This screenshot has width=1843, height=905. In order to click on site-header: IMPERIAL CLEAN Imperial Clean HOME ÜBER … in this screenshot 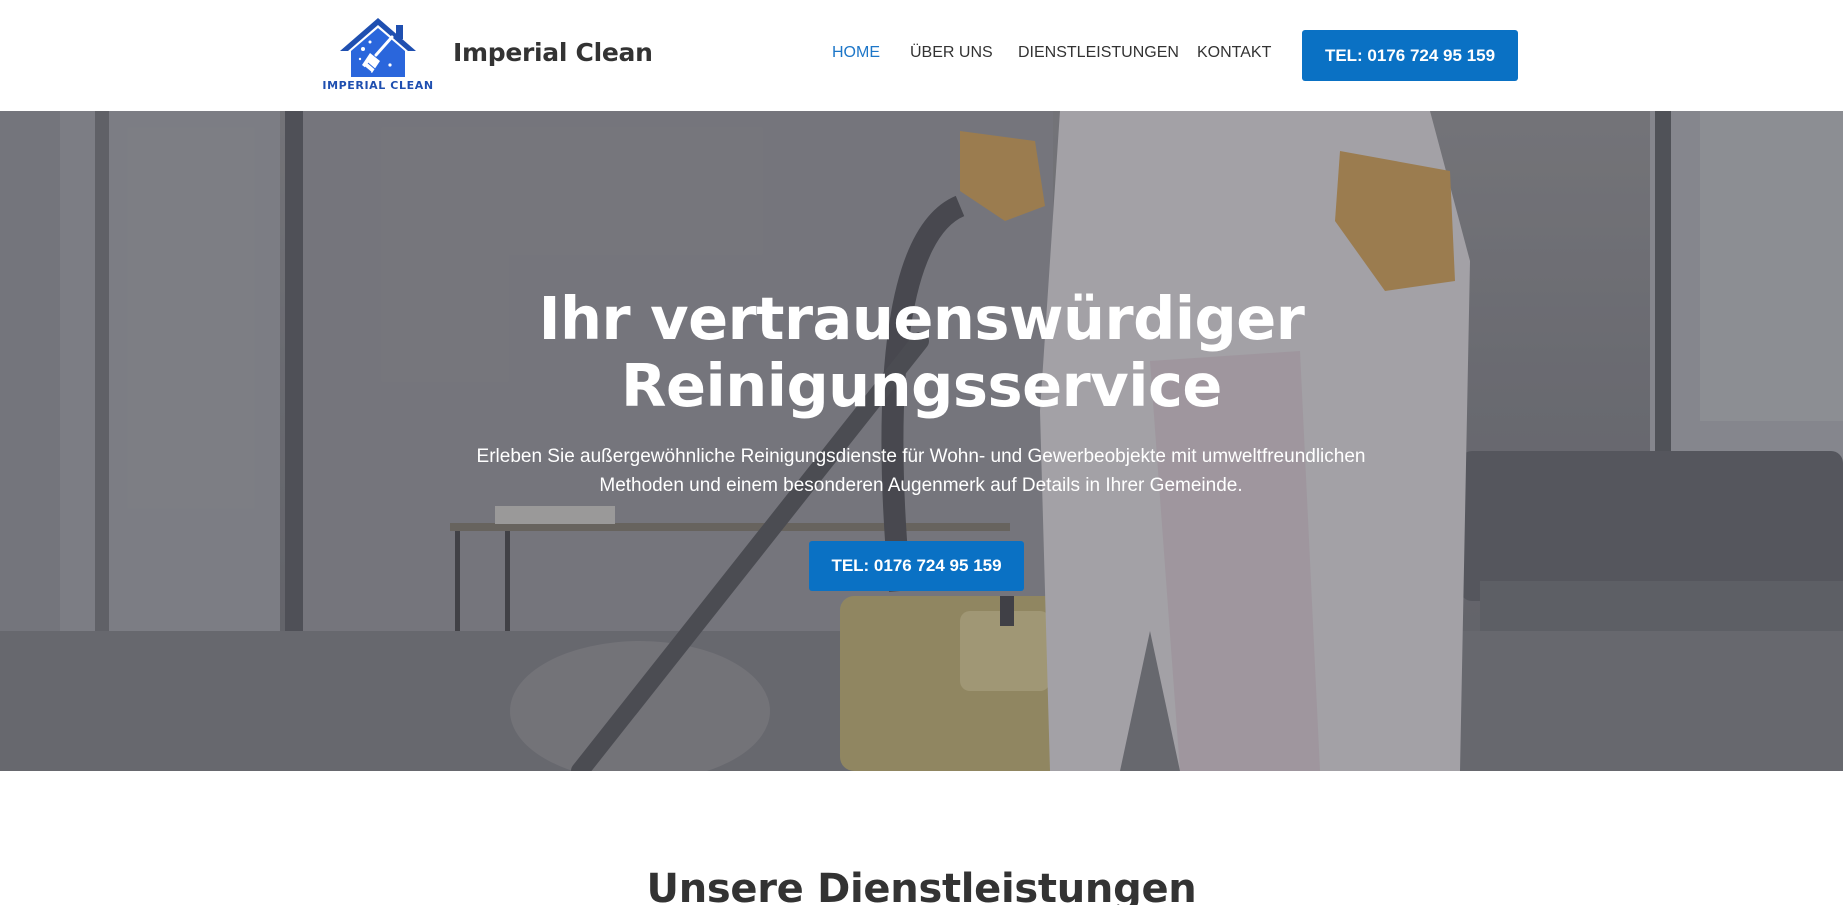, I will do `click(921, 55)`.